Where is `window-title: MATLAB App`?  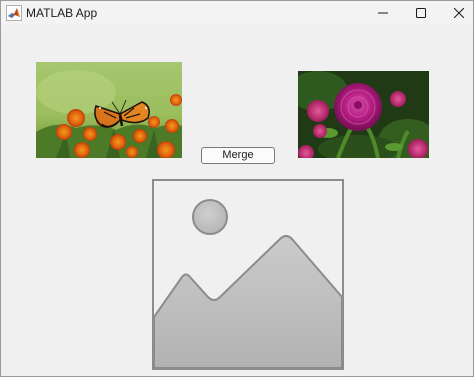 window-title: MATLAB App is located at coordinates (62, 13).